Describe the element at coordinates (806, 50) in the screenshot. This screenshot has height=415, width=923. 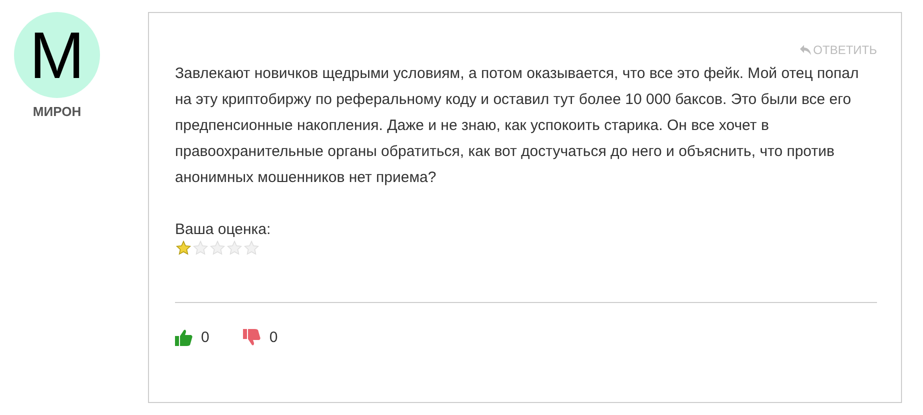
I see `reply-icon` at that location.